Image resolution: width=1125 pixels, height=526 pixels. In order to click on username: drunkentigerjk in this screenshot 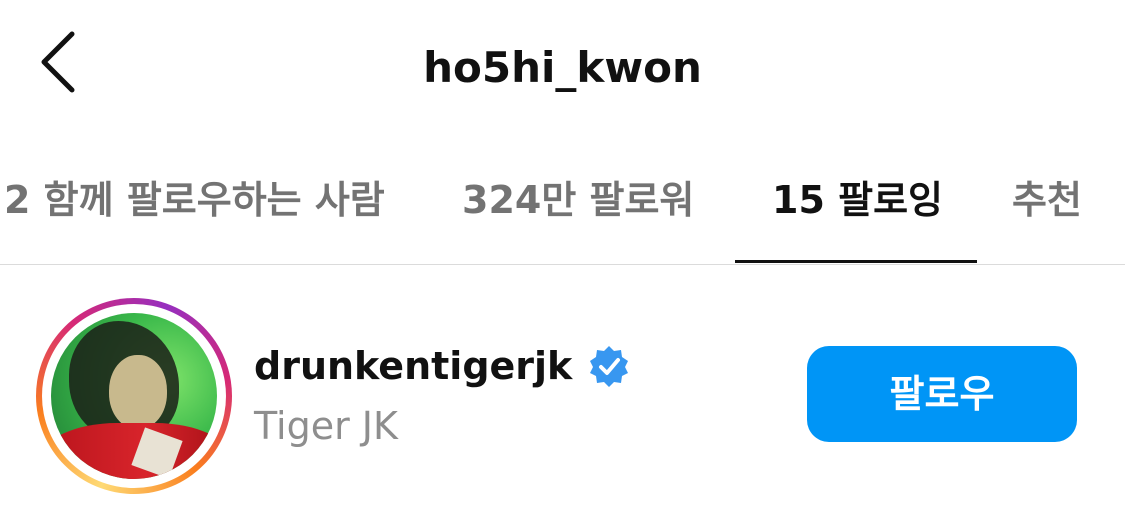, I will do `click(413, 366)`.